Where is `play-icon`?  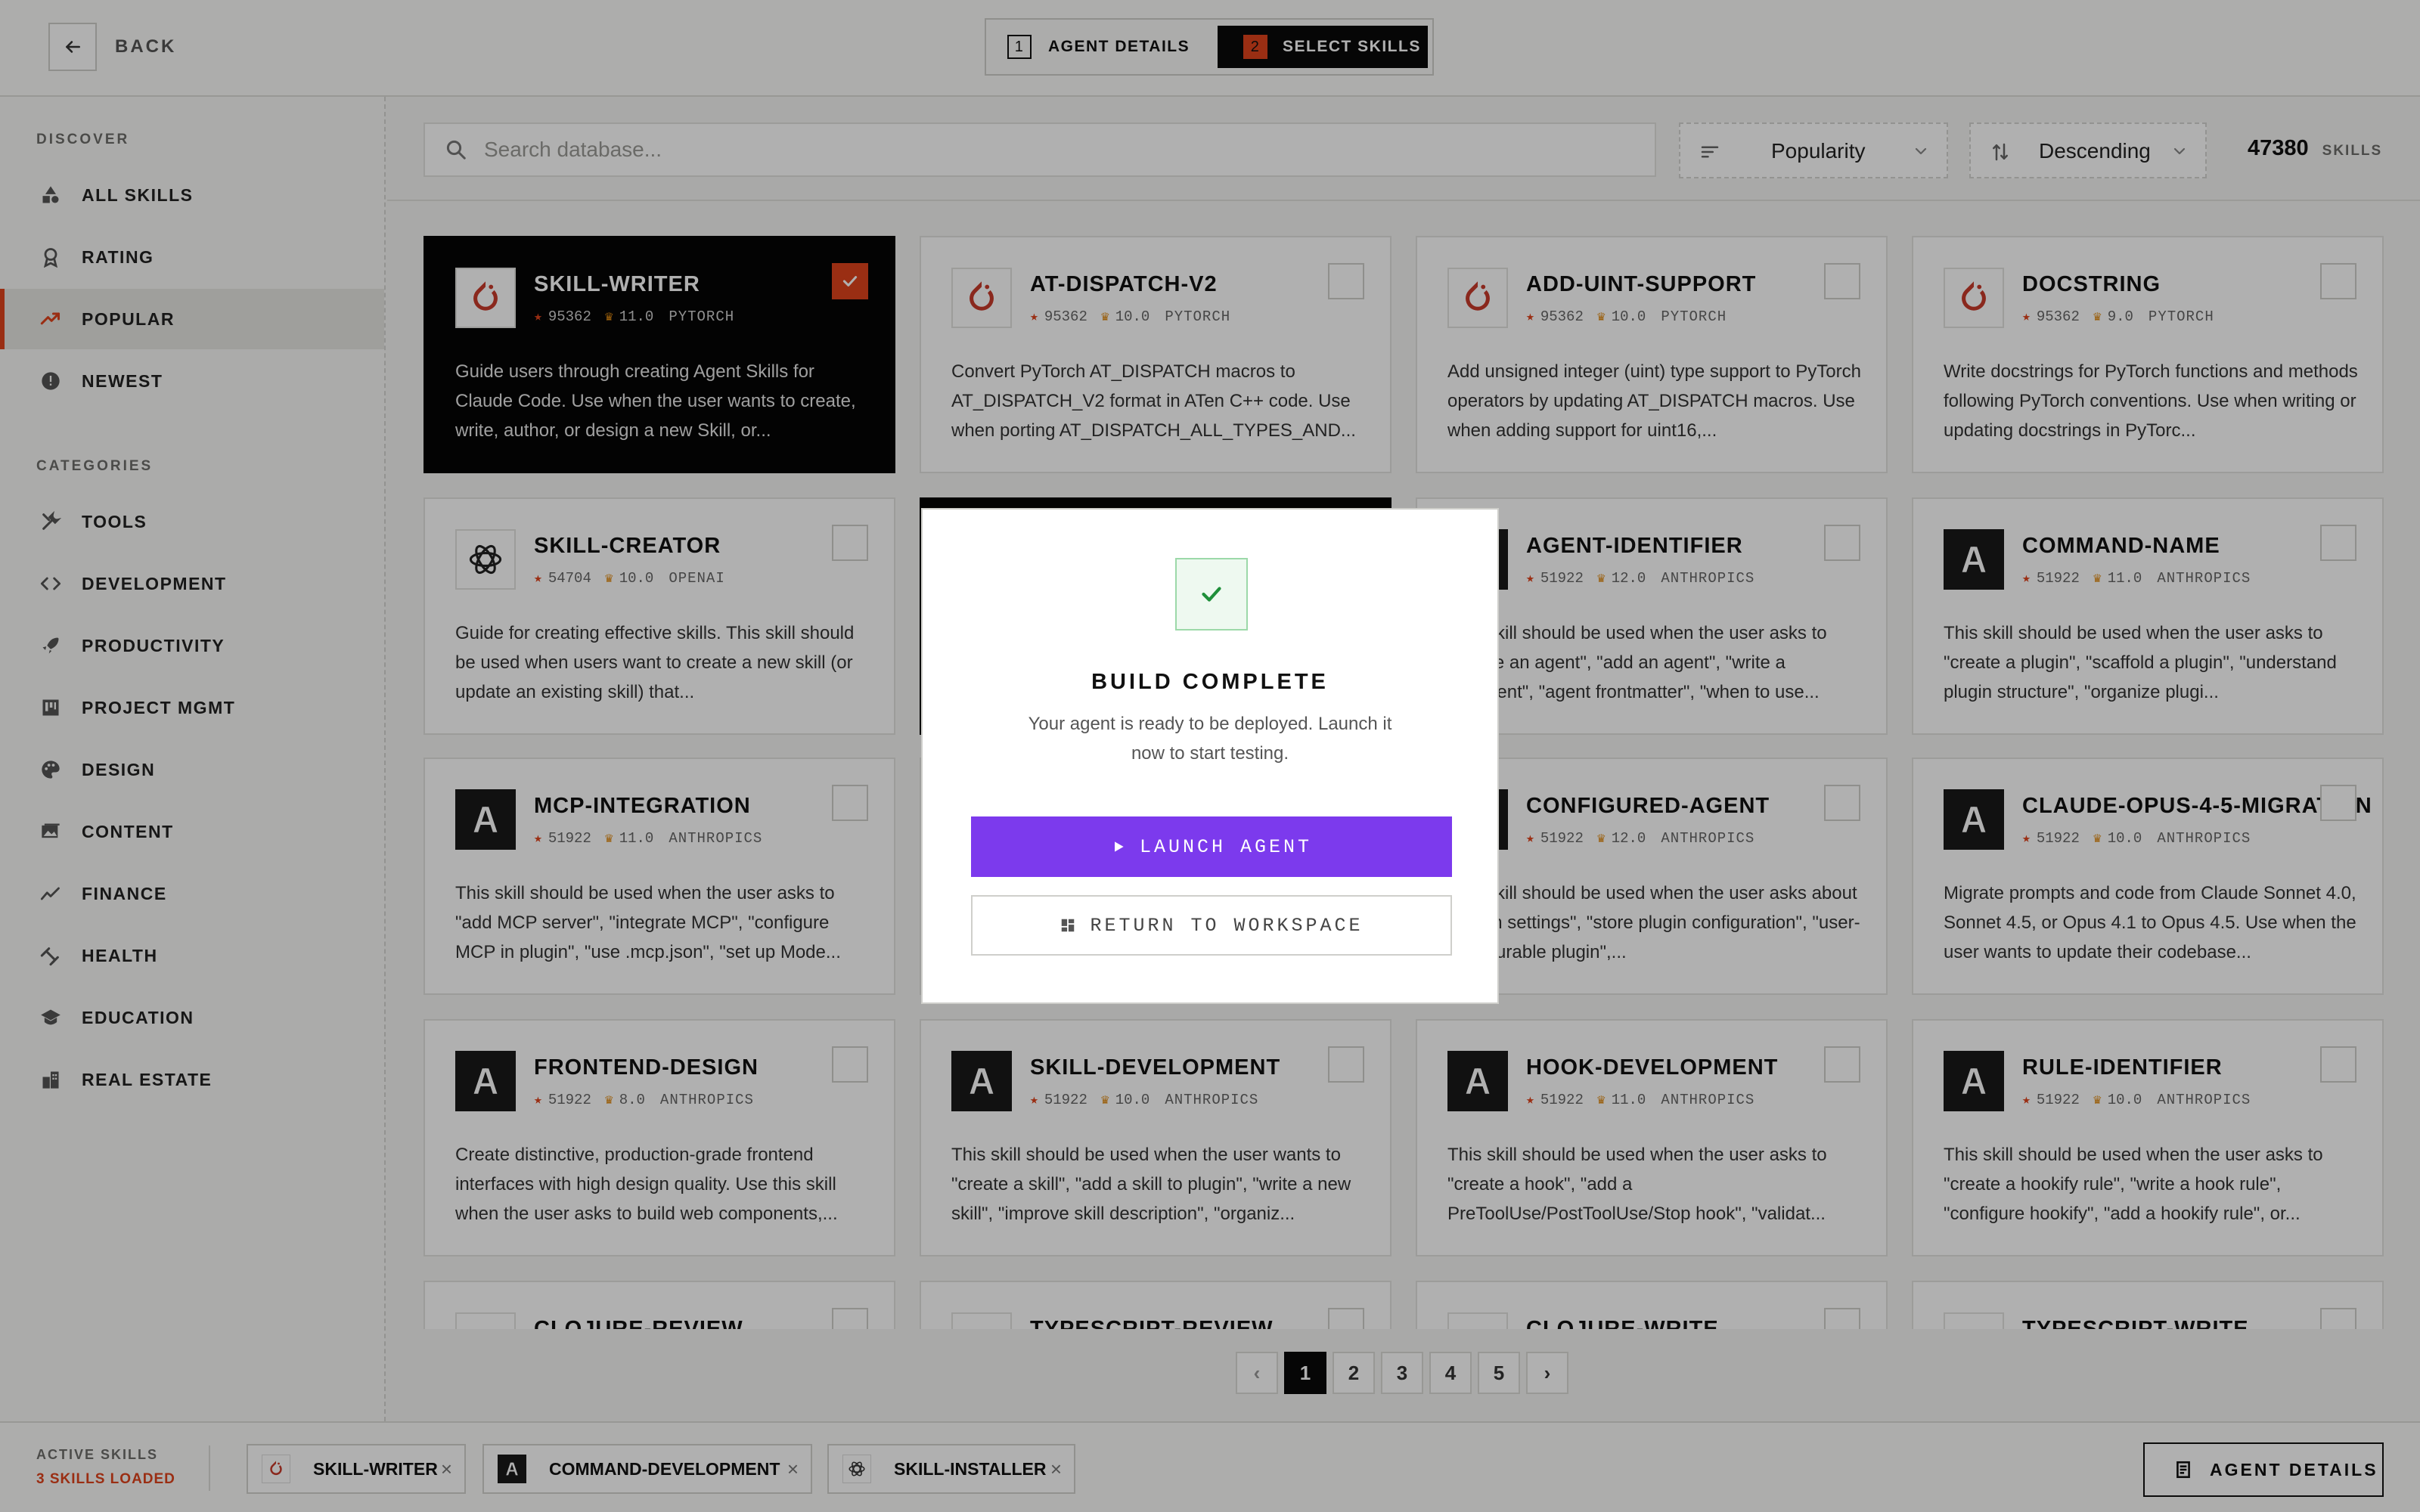
play-icon is located at coordinates (1119, 847).